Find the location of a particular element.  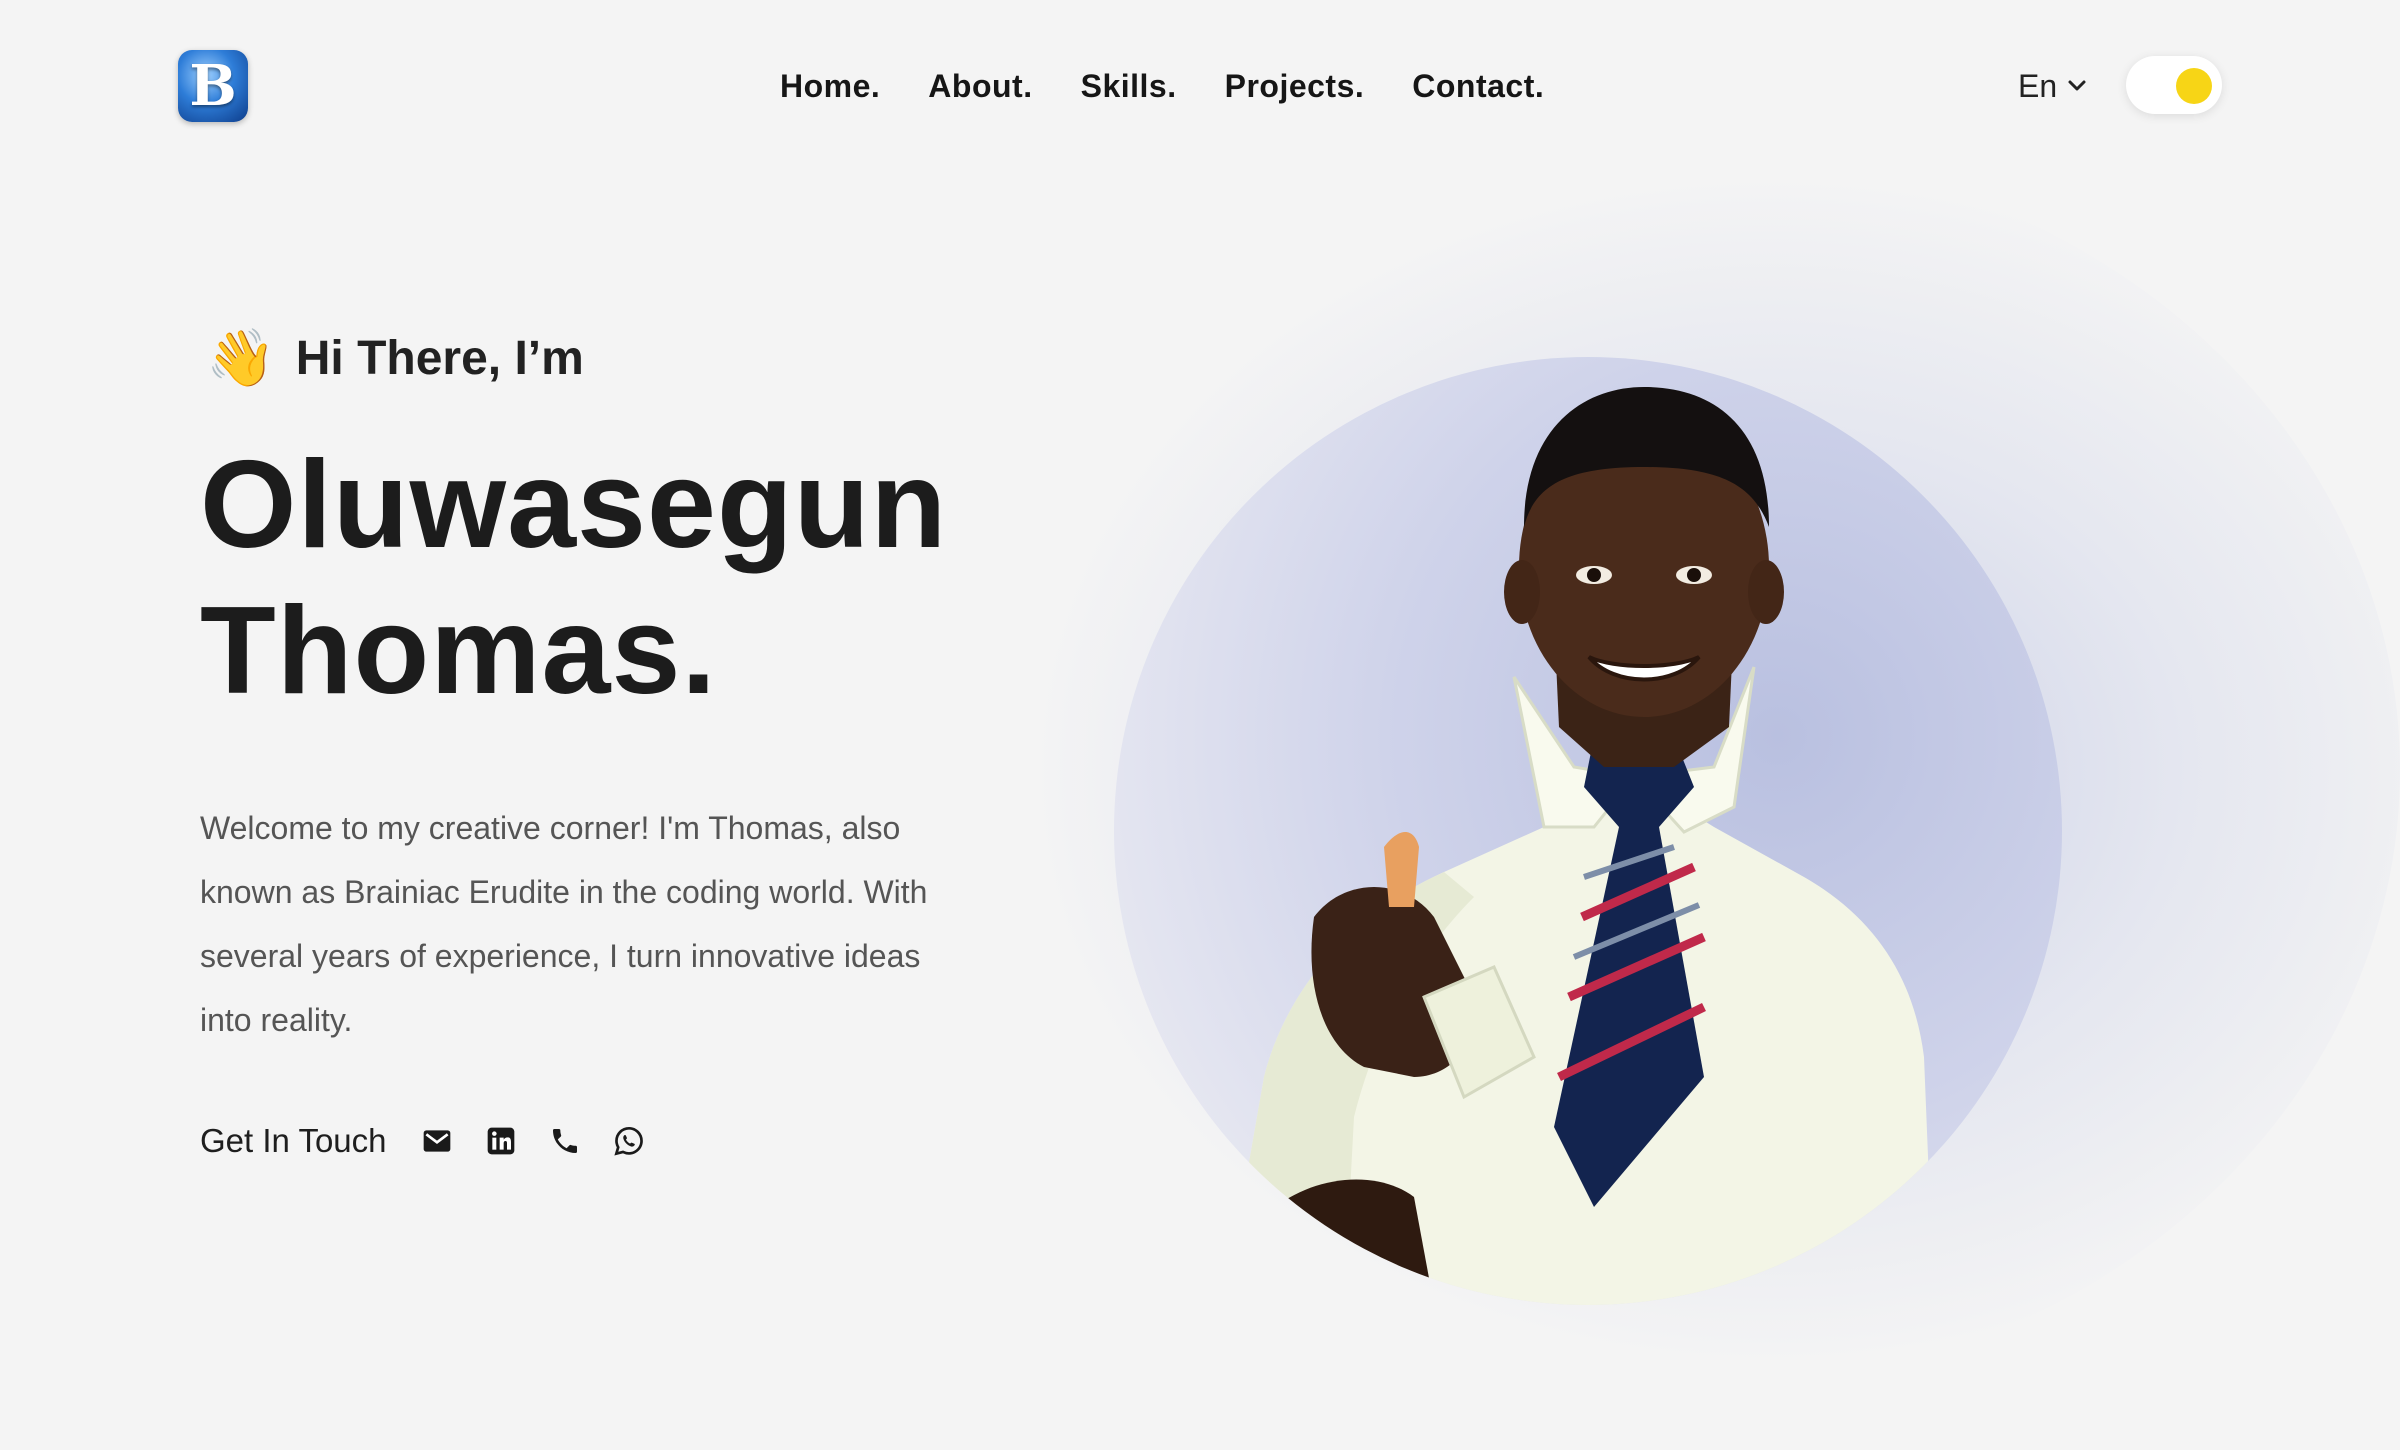

email-icon is located at coordinates (437, 1141).